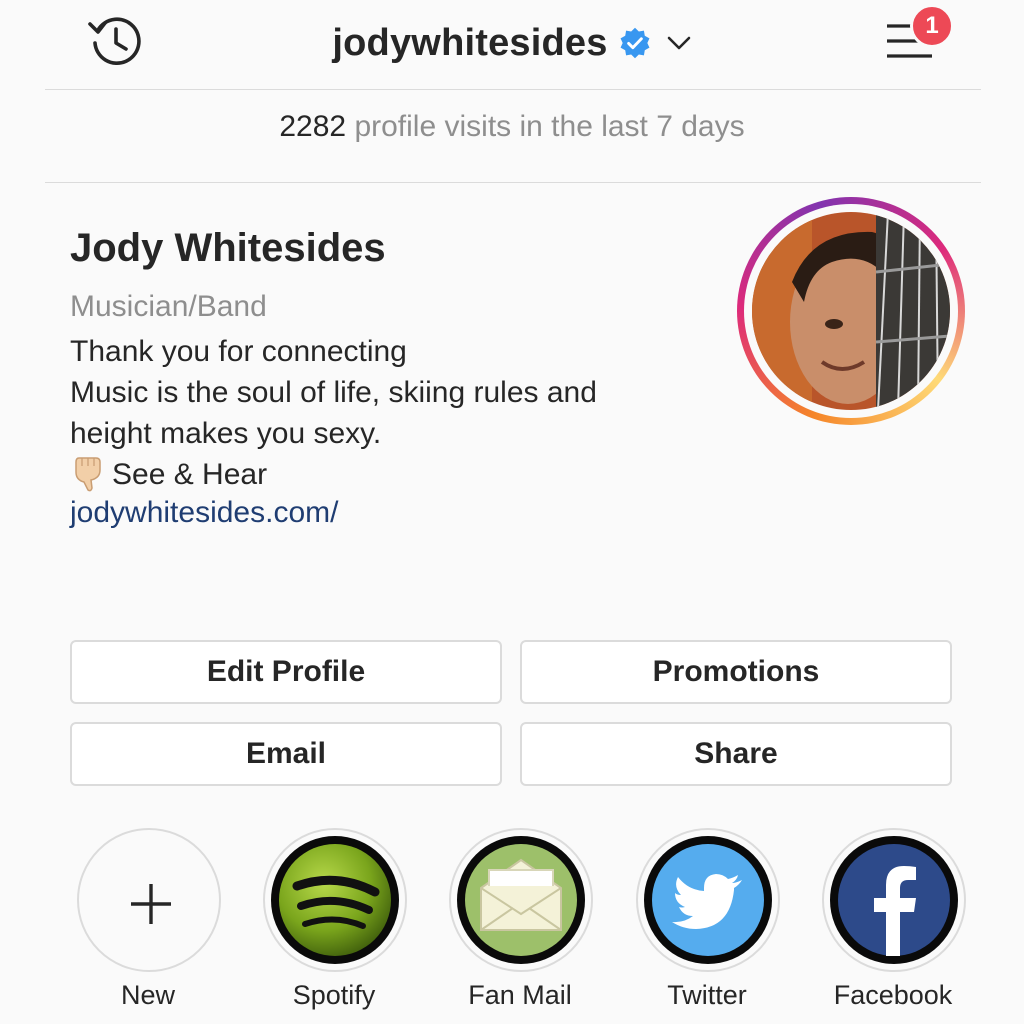 The width and height of the screenshot is (1024, 1024). What do you see at coordinates (226, 433) in the screenshot?
I see `bio-line: height makes you sexy.` at bounding box center [226, 433].